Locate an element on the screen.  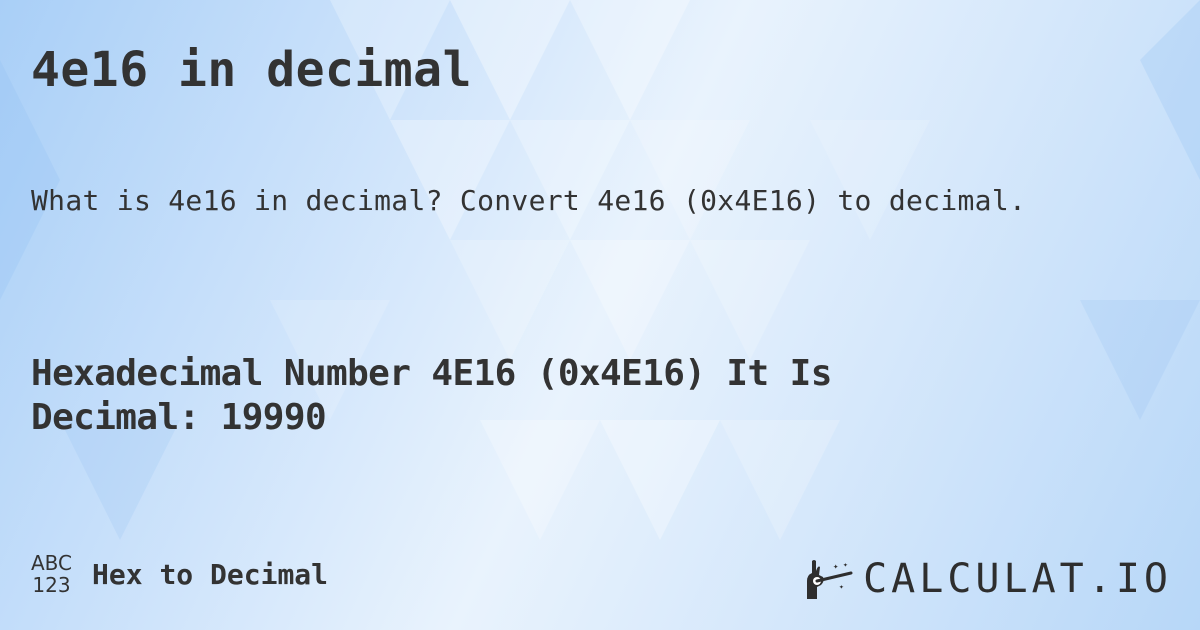
abc-icon-top: ABC is located at coordinates (52, 563).